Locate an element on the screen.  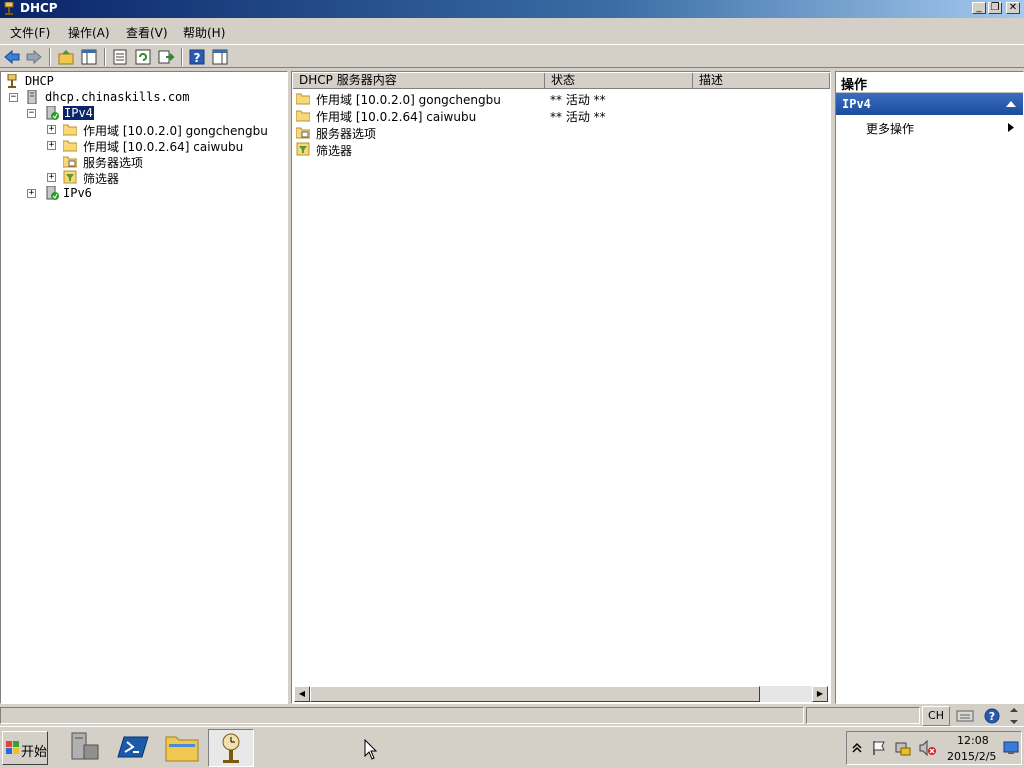
start-label: 开始 is located at coordinates (34, 752).